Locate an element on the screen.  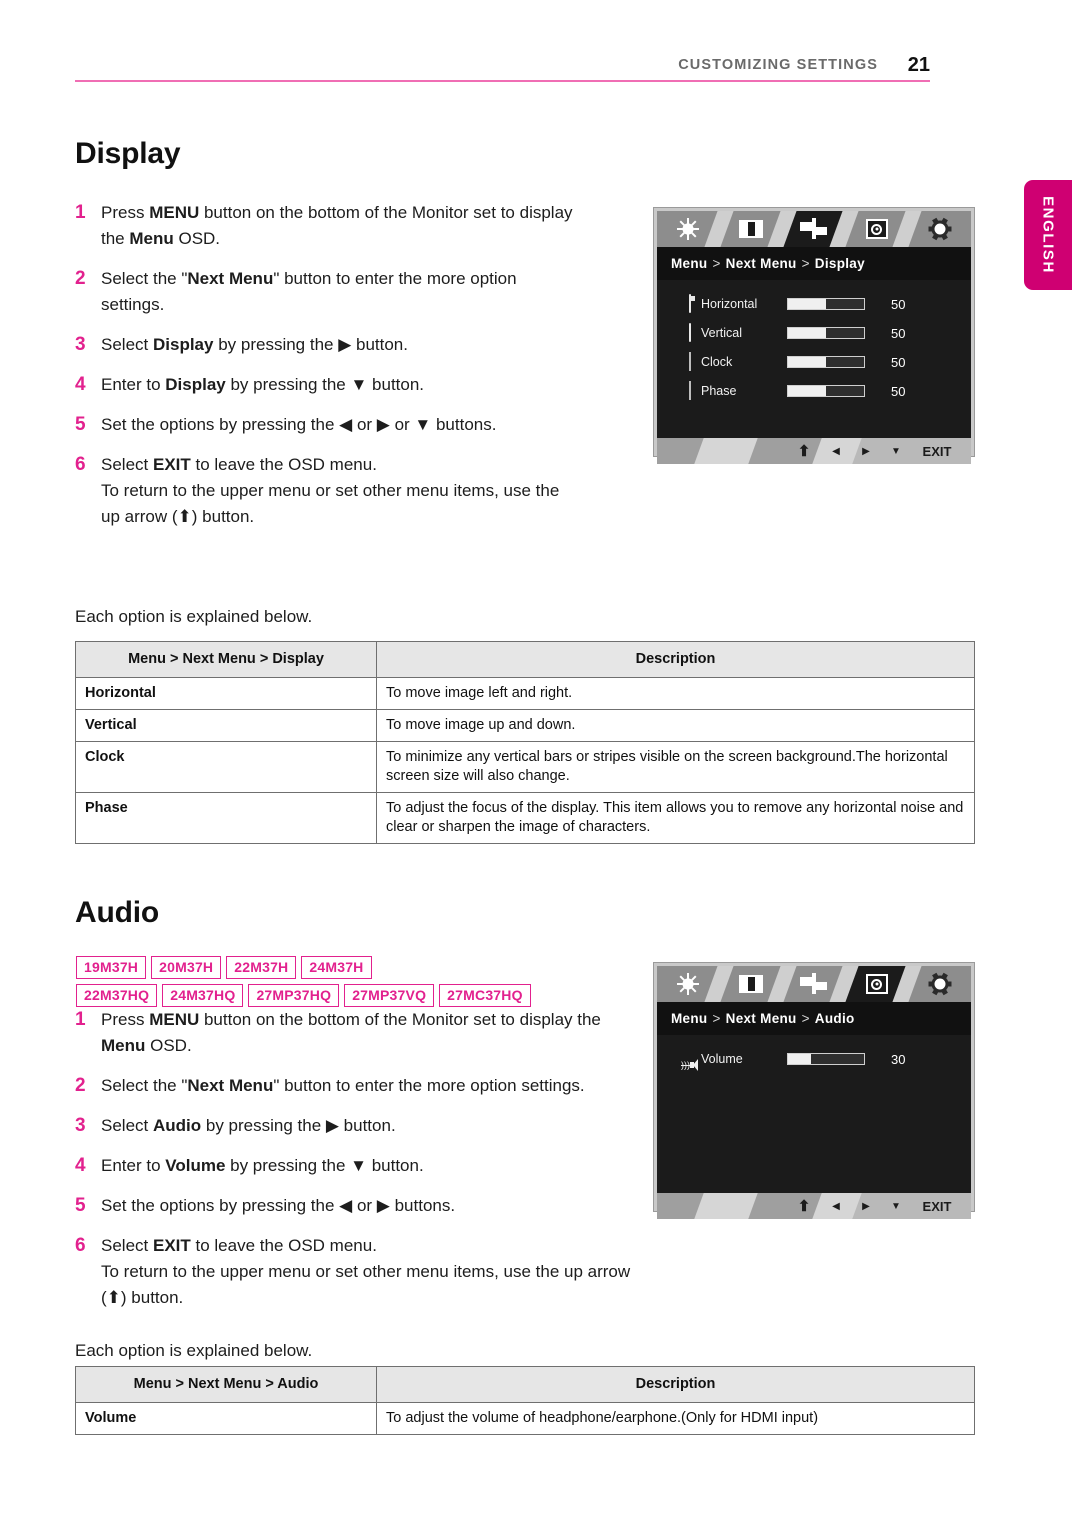
osd-setting-row: Phase 50 is located at coordinates (814, 391).